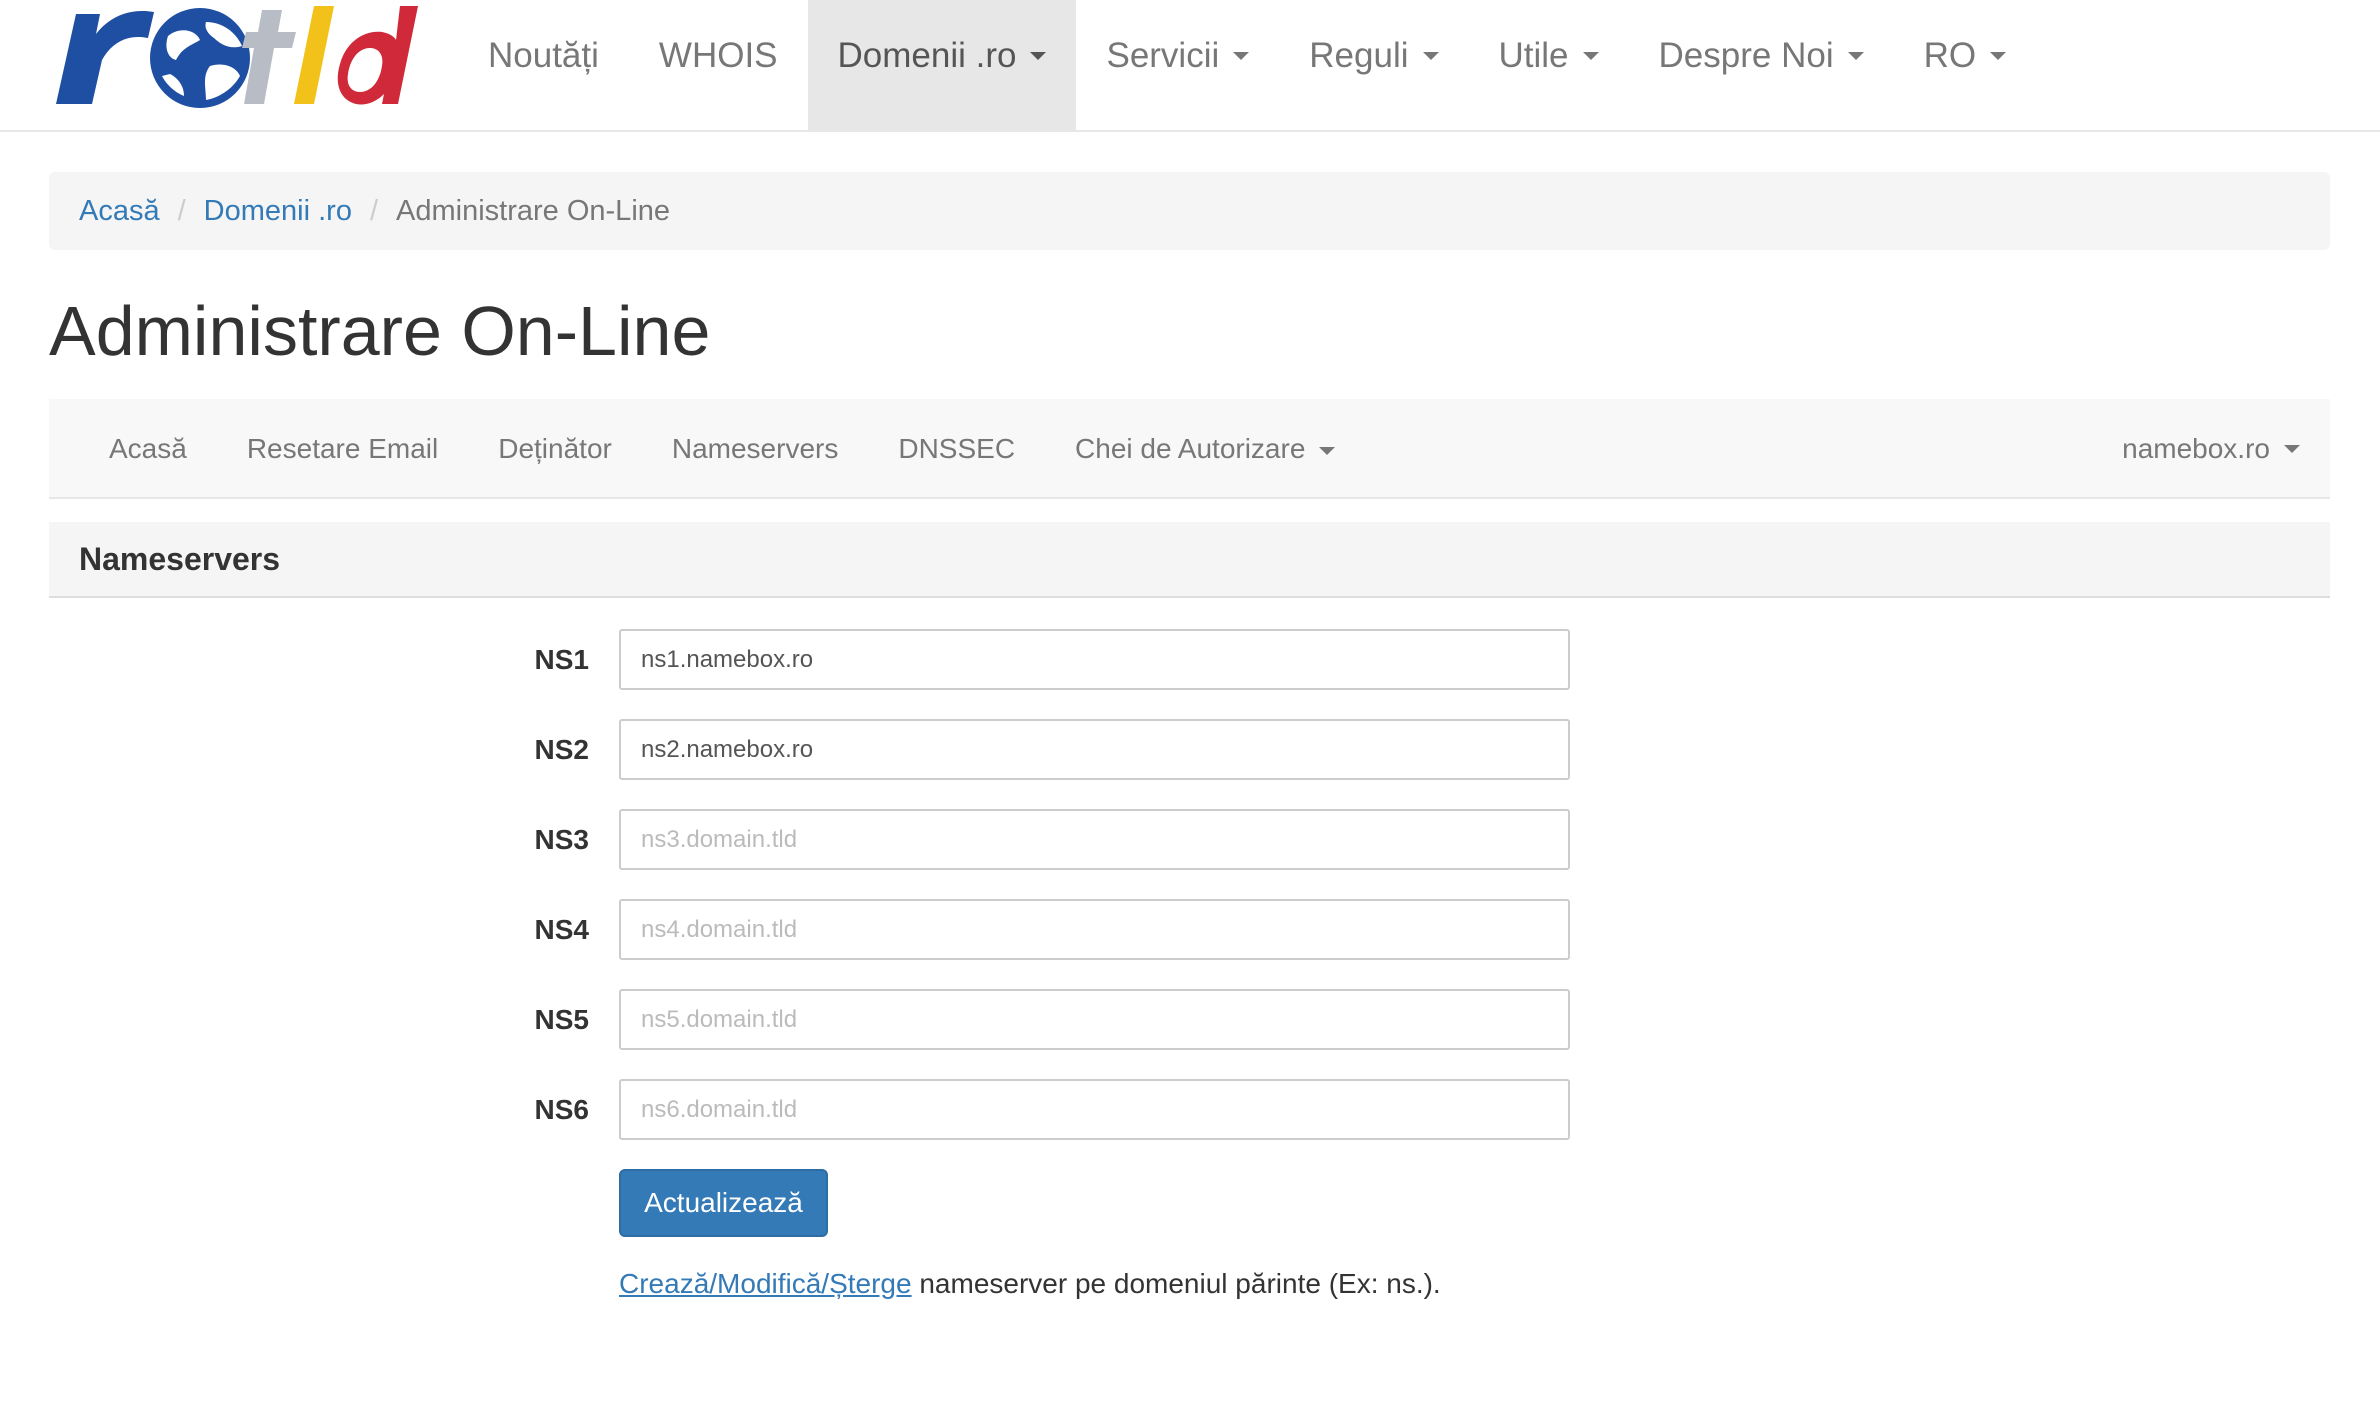 This screenshot has width=2380, height=1414. Describe the element at coordinates (561, 749) in the screenshot. I see `ns2-label: NS2` at that location.